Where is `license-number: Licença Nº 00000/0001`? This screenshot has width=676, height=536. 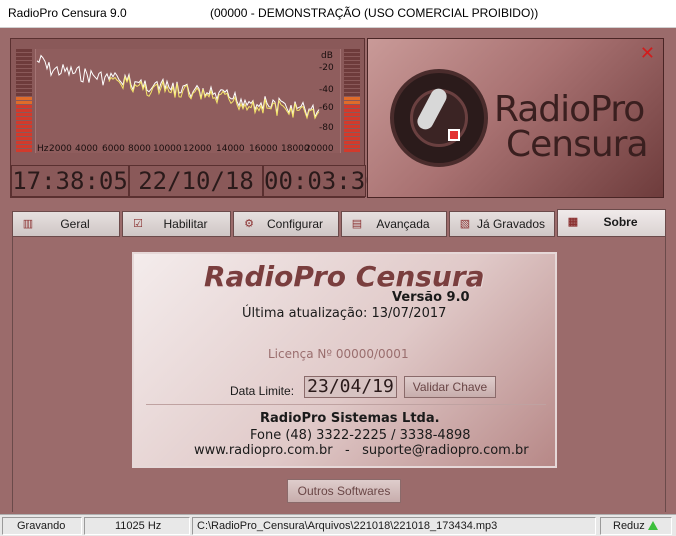
license-number: Licença Nº 00000/0001 is located at coordinates (338, 354).